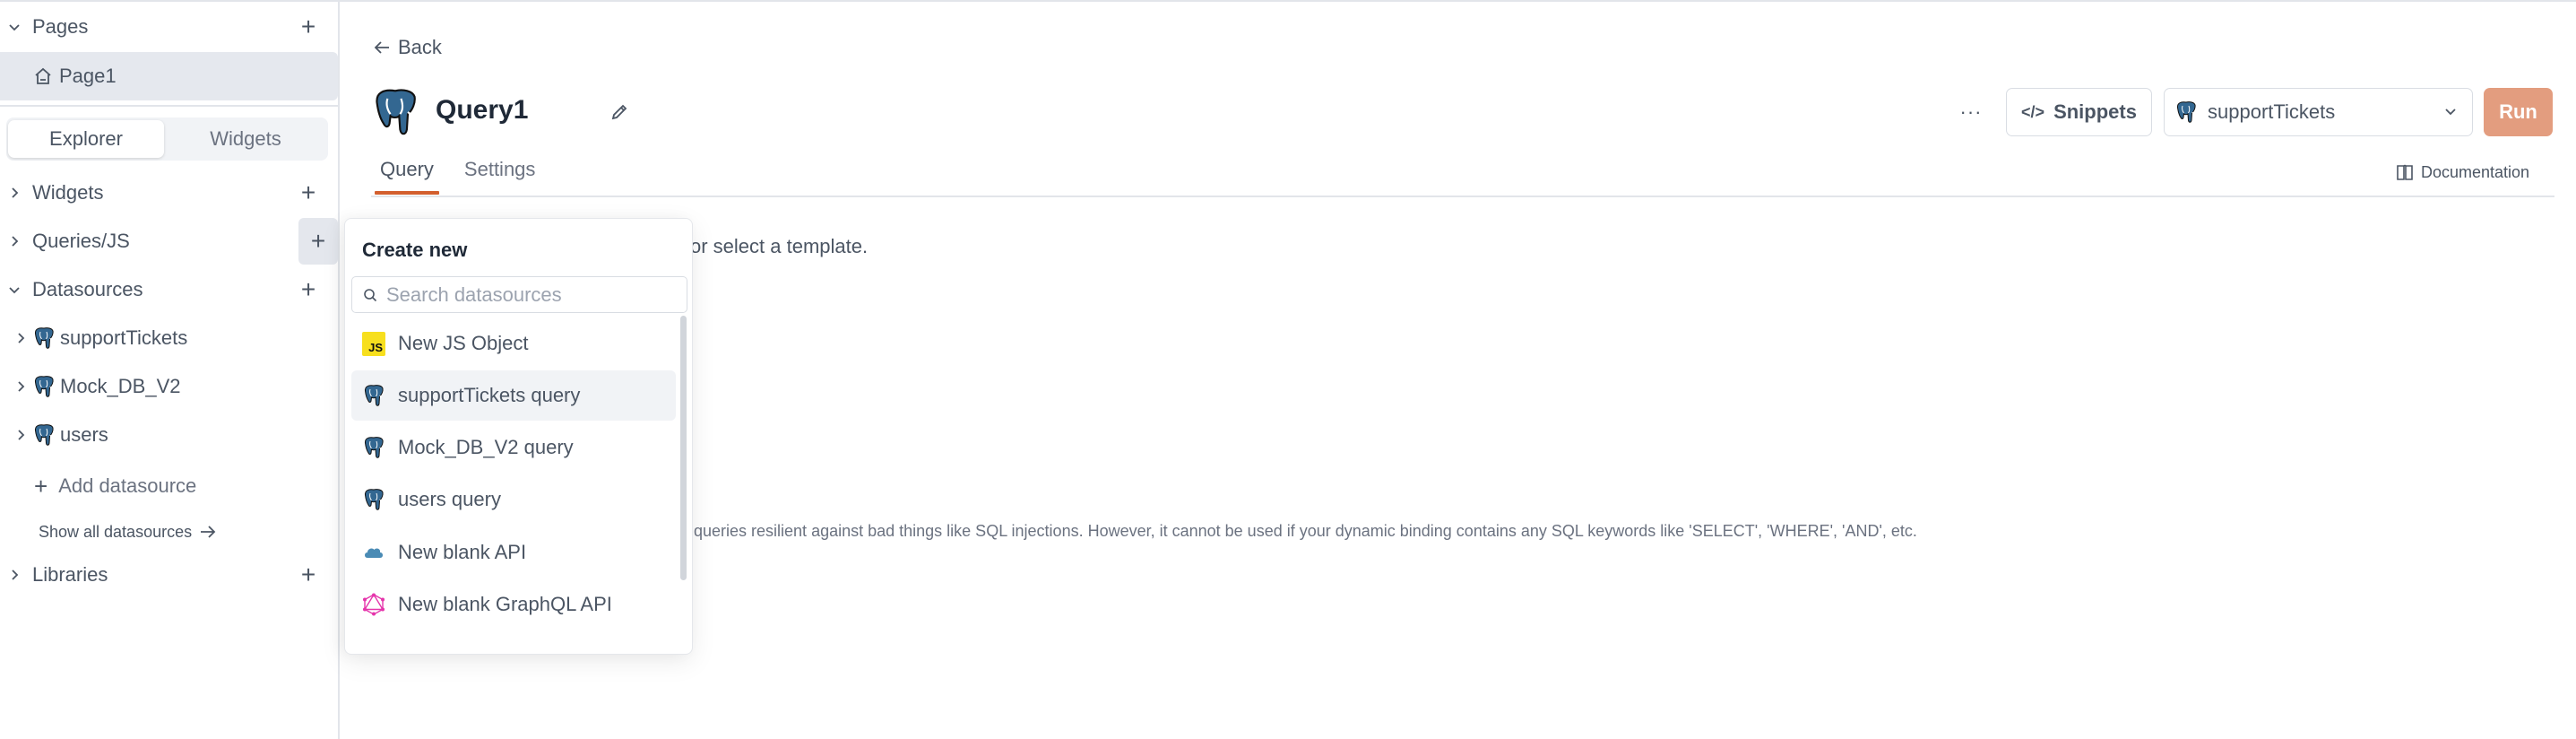  What do you see at coordinates (449, 499) in the screenshot?
I see `item-label: users query` at bounding box center [449, 499].